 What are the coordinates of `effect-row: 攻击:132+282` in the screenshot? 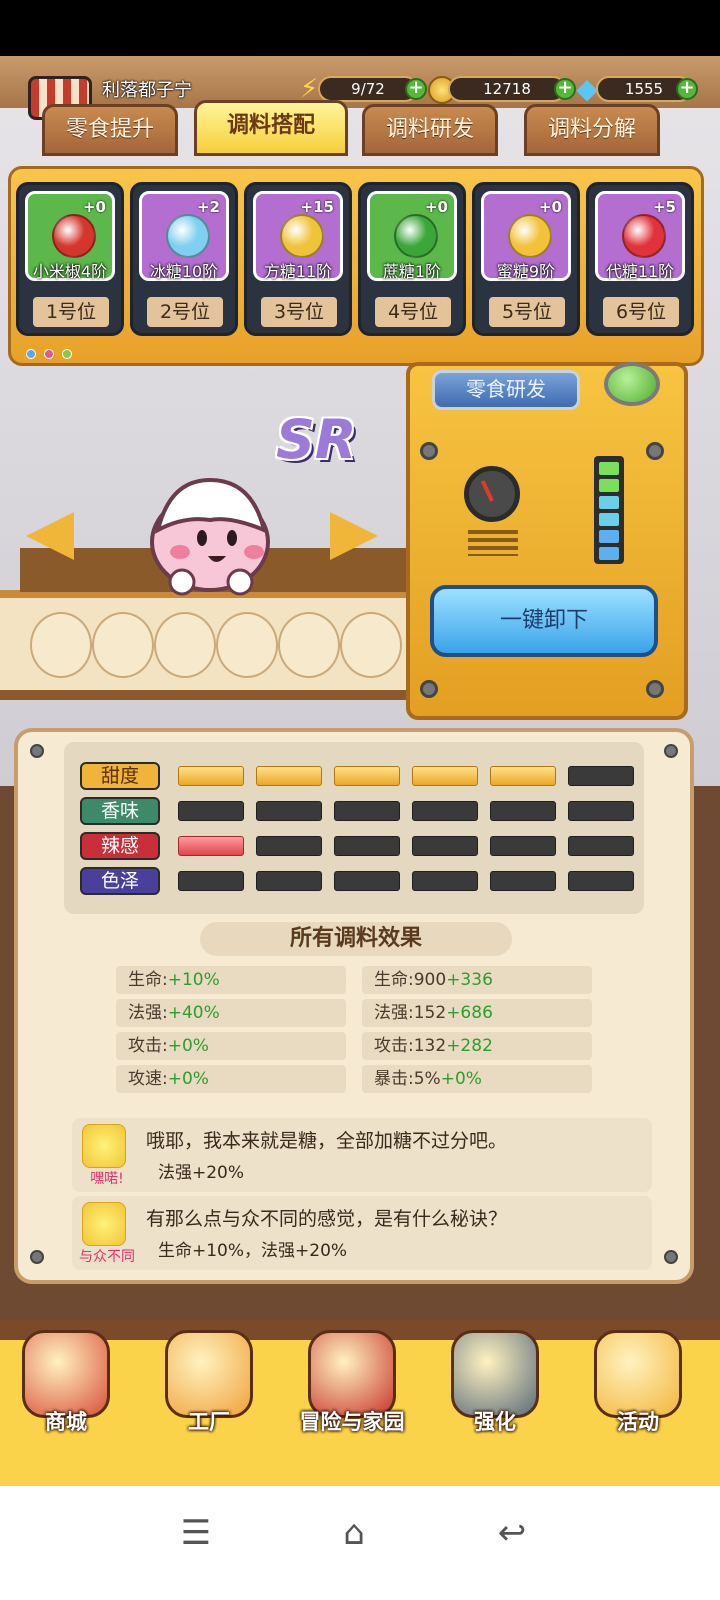 It's located at (477, 1046).